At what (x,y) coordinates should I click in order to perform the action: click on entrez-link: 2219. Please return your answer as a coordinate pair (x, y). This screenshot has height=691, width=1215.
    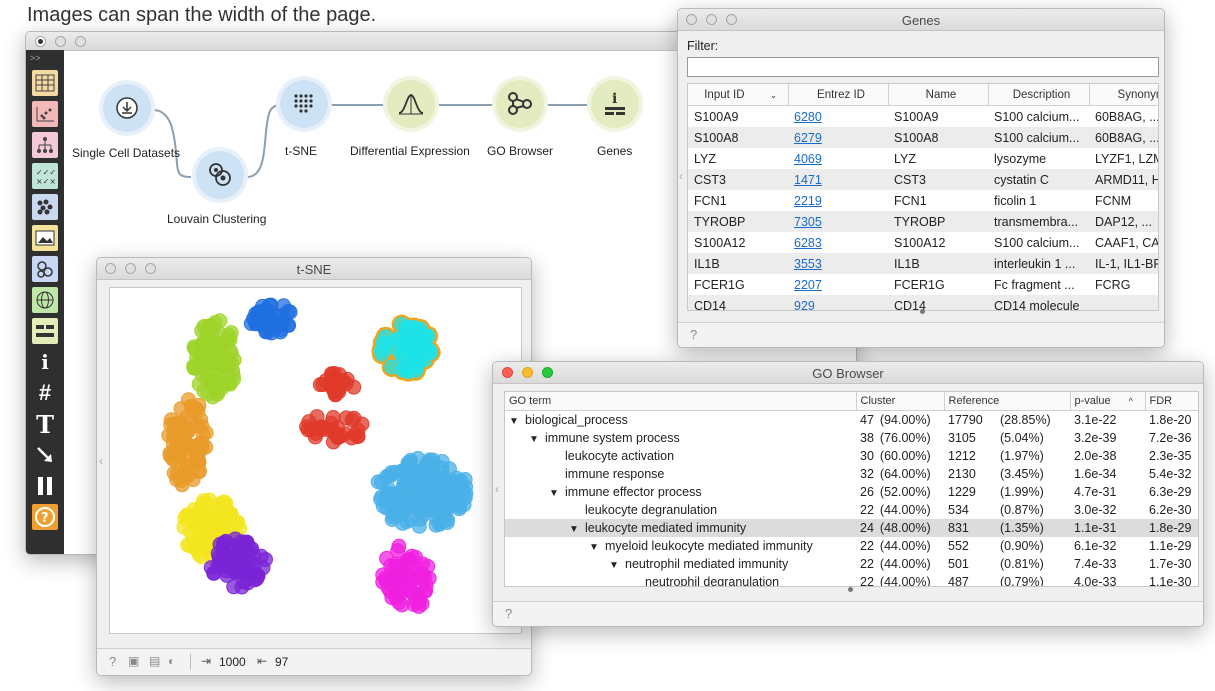
    Looking at the image, I should click on (808, 201).